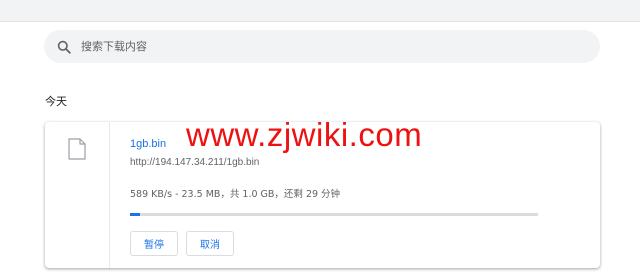 The width and height of the screenshot is (640, 277). What do you see at coordinates (304, 134) in the screenshot?
I see `watermark: www.zjwiki.com` at bounding box center [304, 134].